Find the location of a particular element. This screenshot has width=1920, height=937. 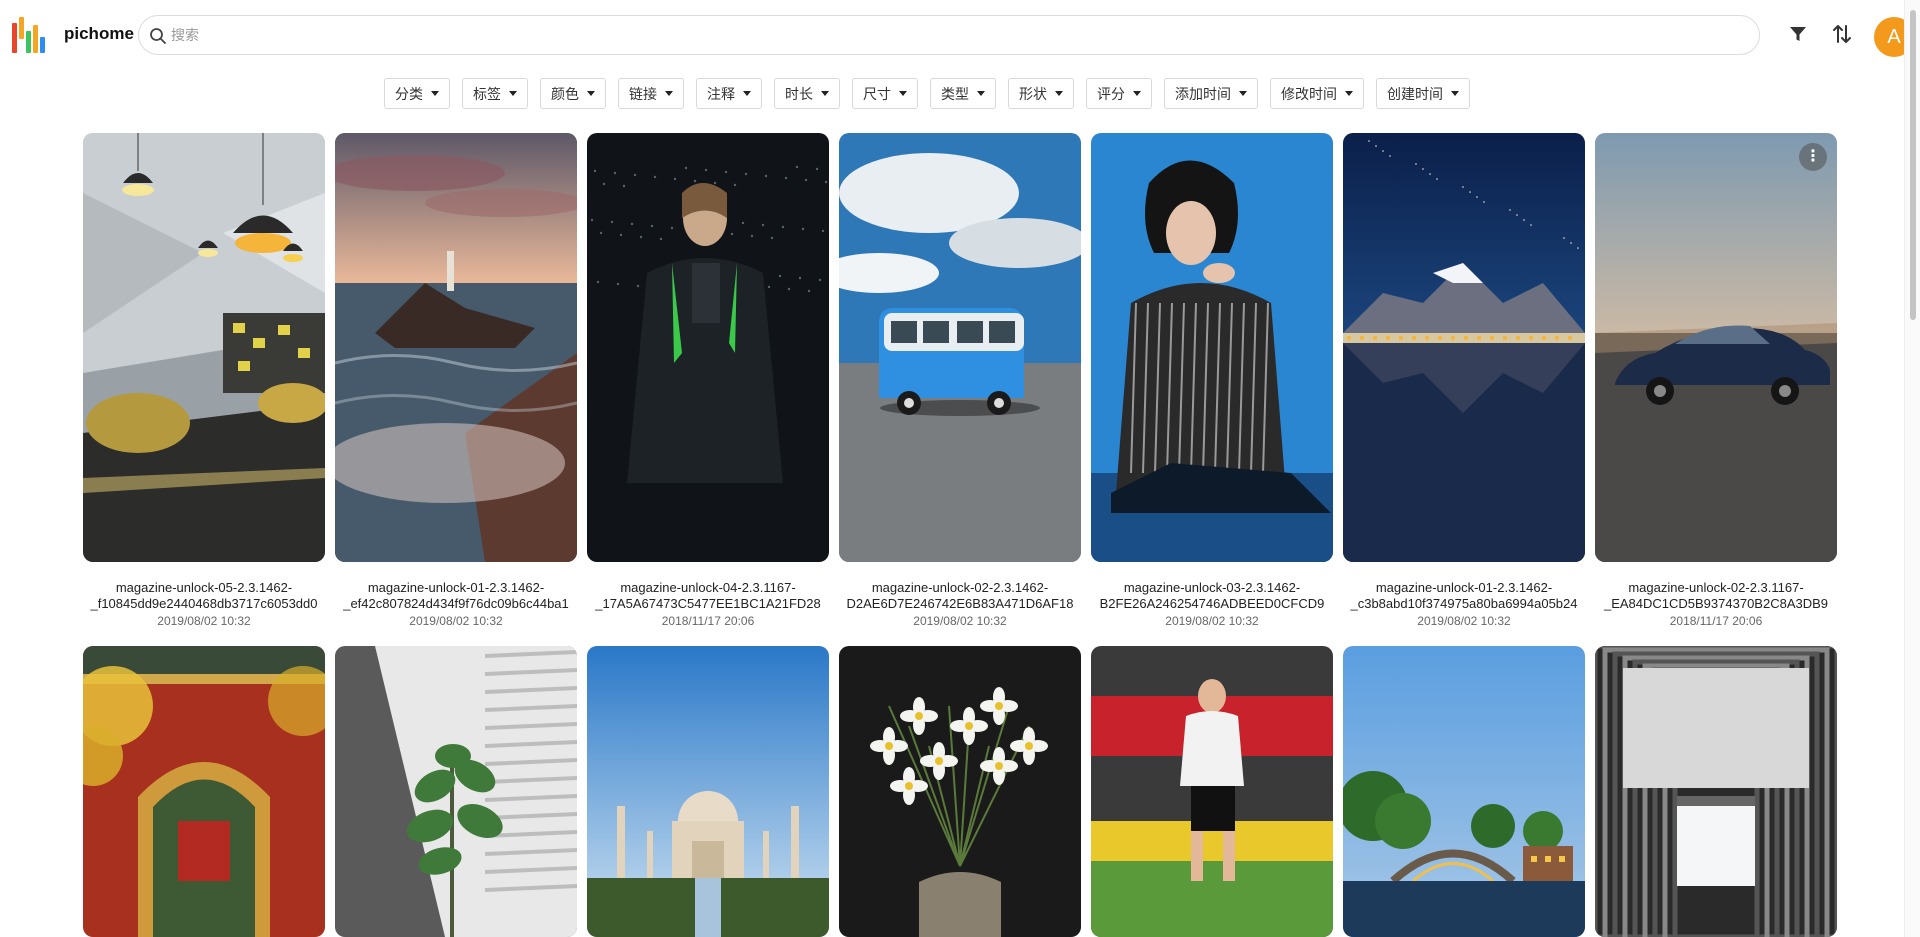

filter-bar: 分类 标签 颜色 链接 注释 时长 尺寸 类型 形状 评分 添加时间 修改时间 创建时间 is located at coordinates (927, 93).